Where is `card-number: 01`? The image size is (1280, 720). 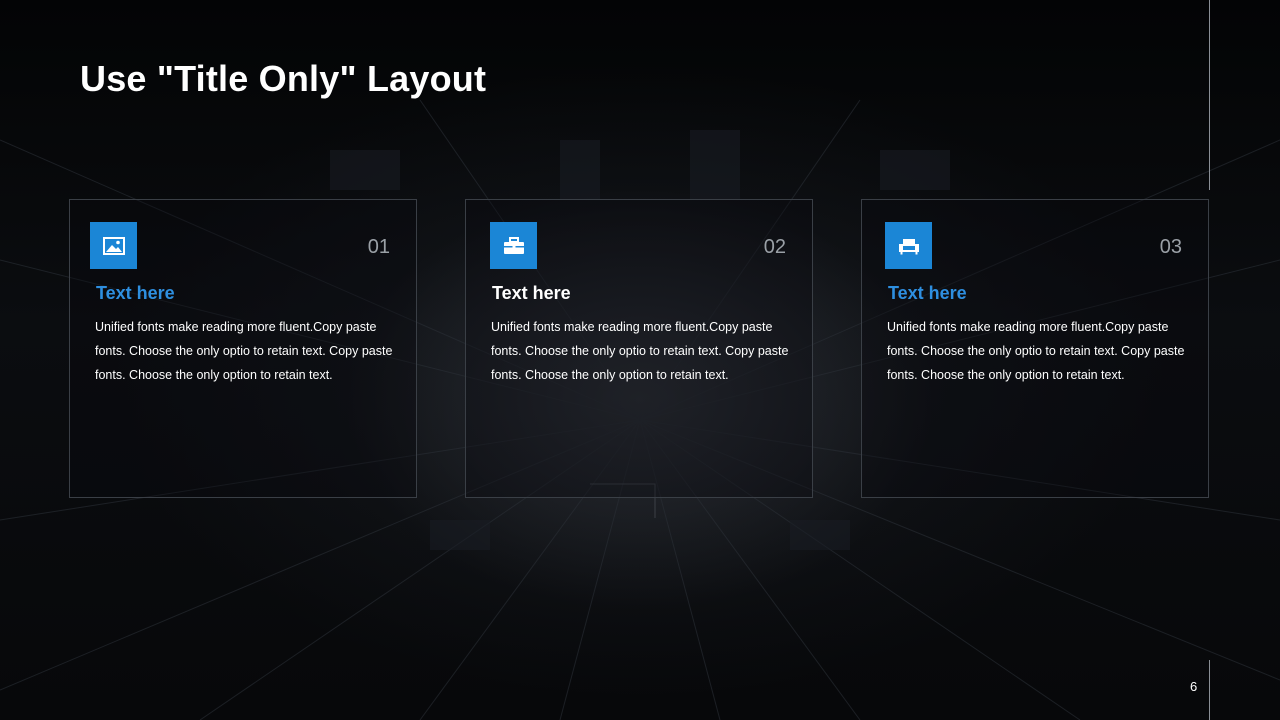 card-number: 01 is located at coordinates (378, 247).